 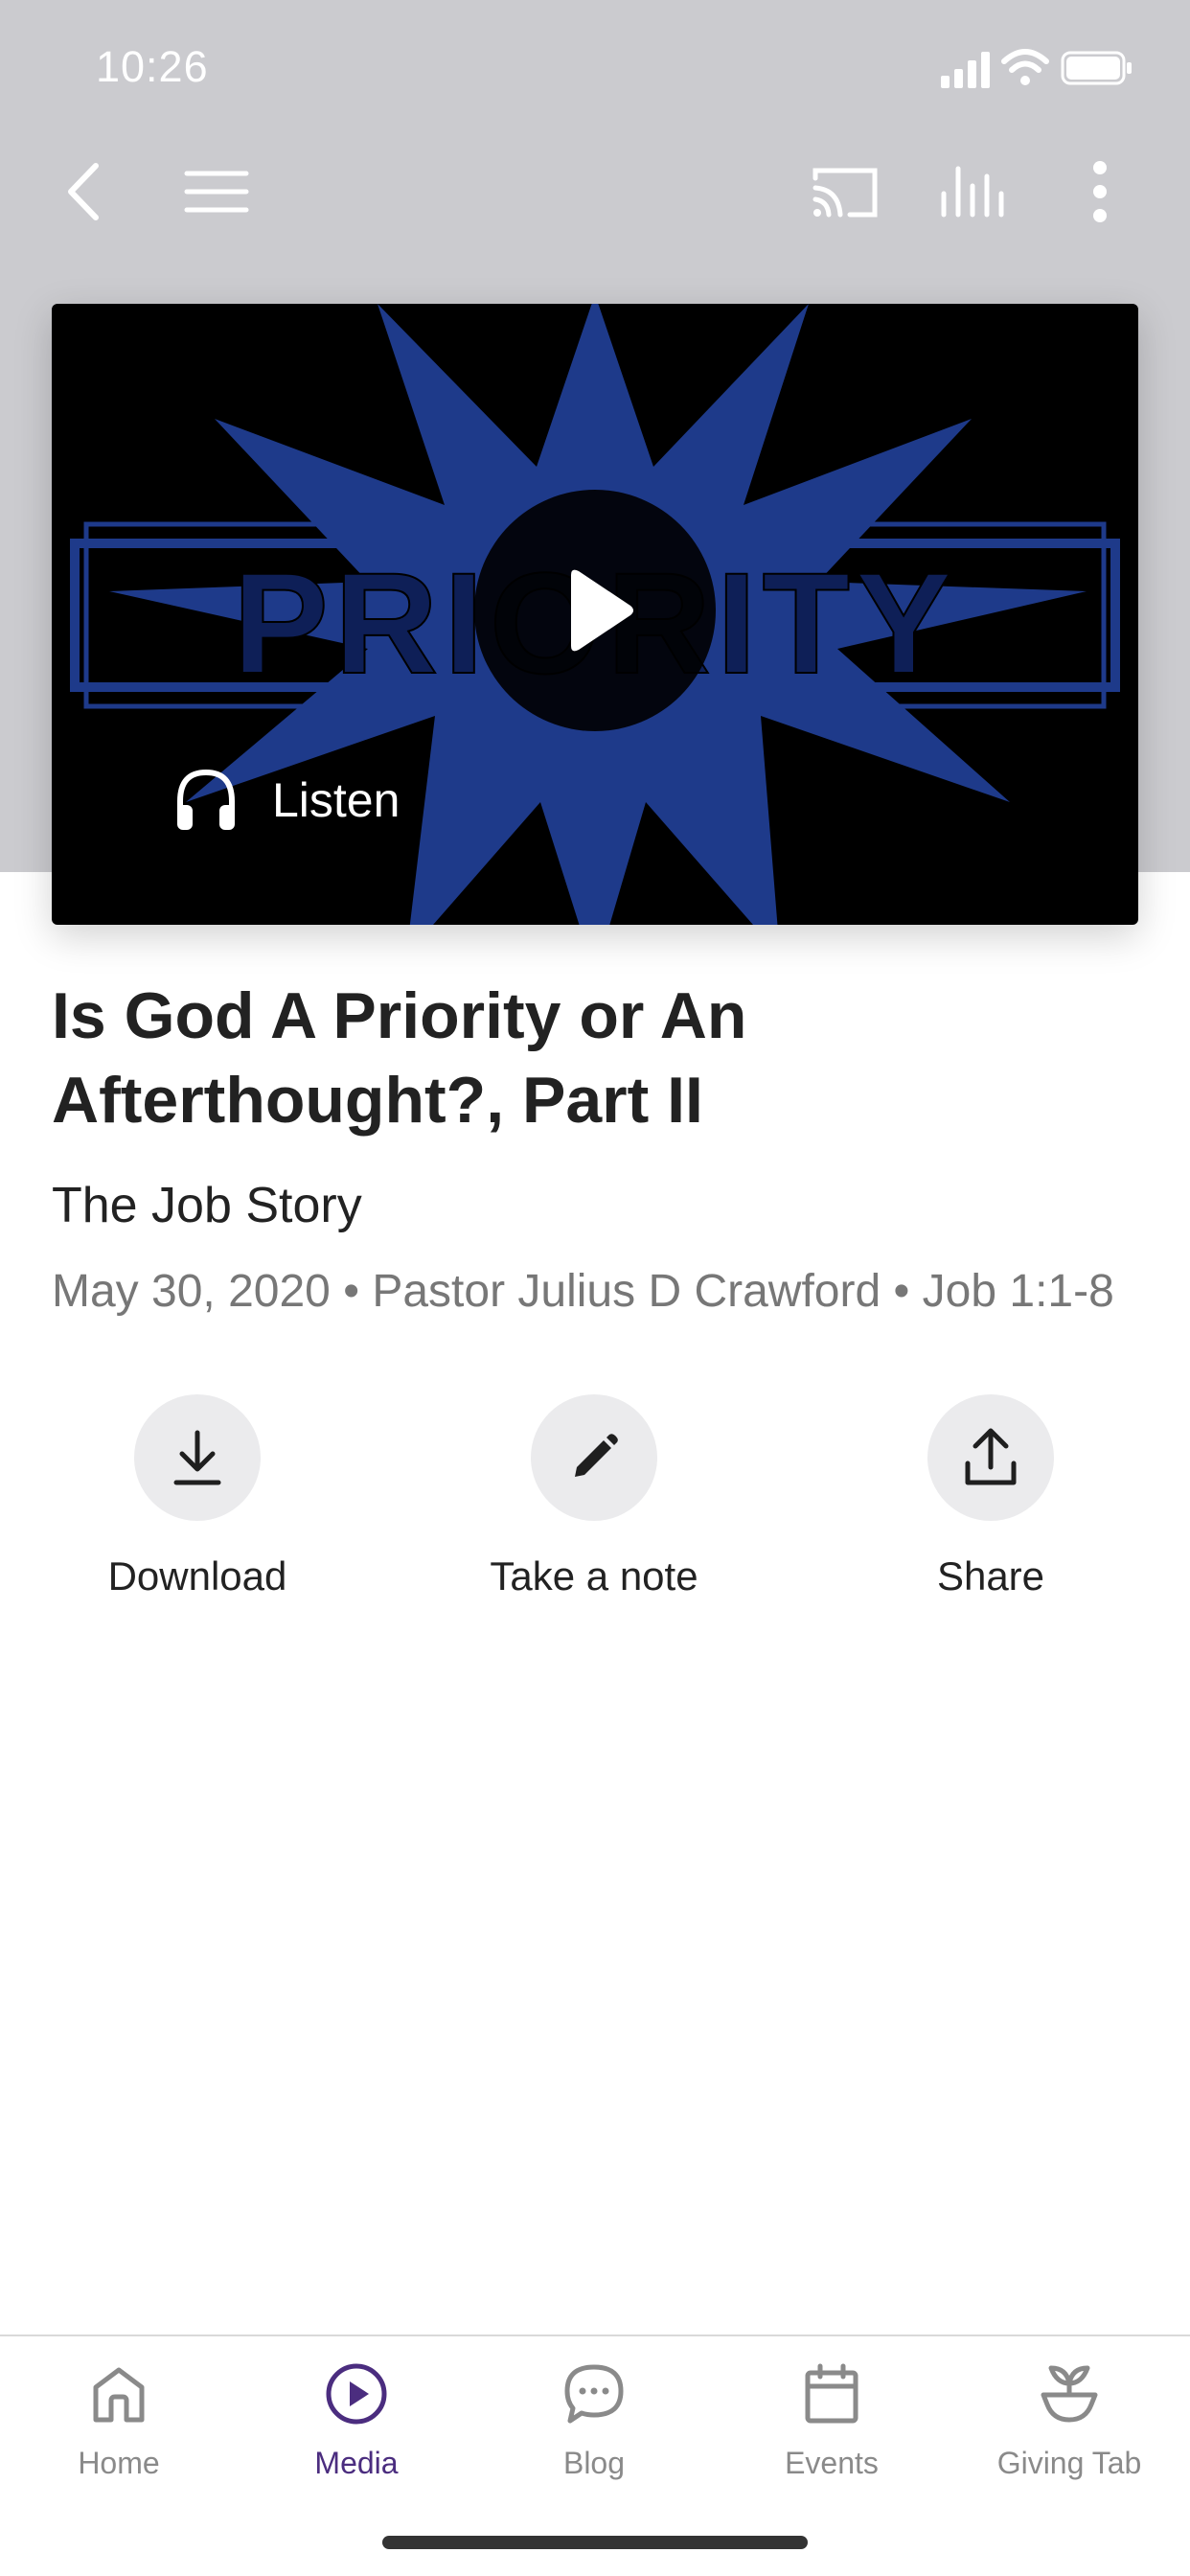 I want to click on share-icon, so click(x=991, y=1456).